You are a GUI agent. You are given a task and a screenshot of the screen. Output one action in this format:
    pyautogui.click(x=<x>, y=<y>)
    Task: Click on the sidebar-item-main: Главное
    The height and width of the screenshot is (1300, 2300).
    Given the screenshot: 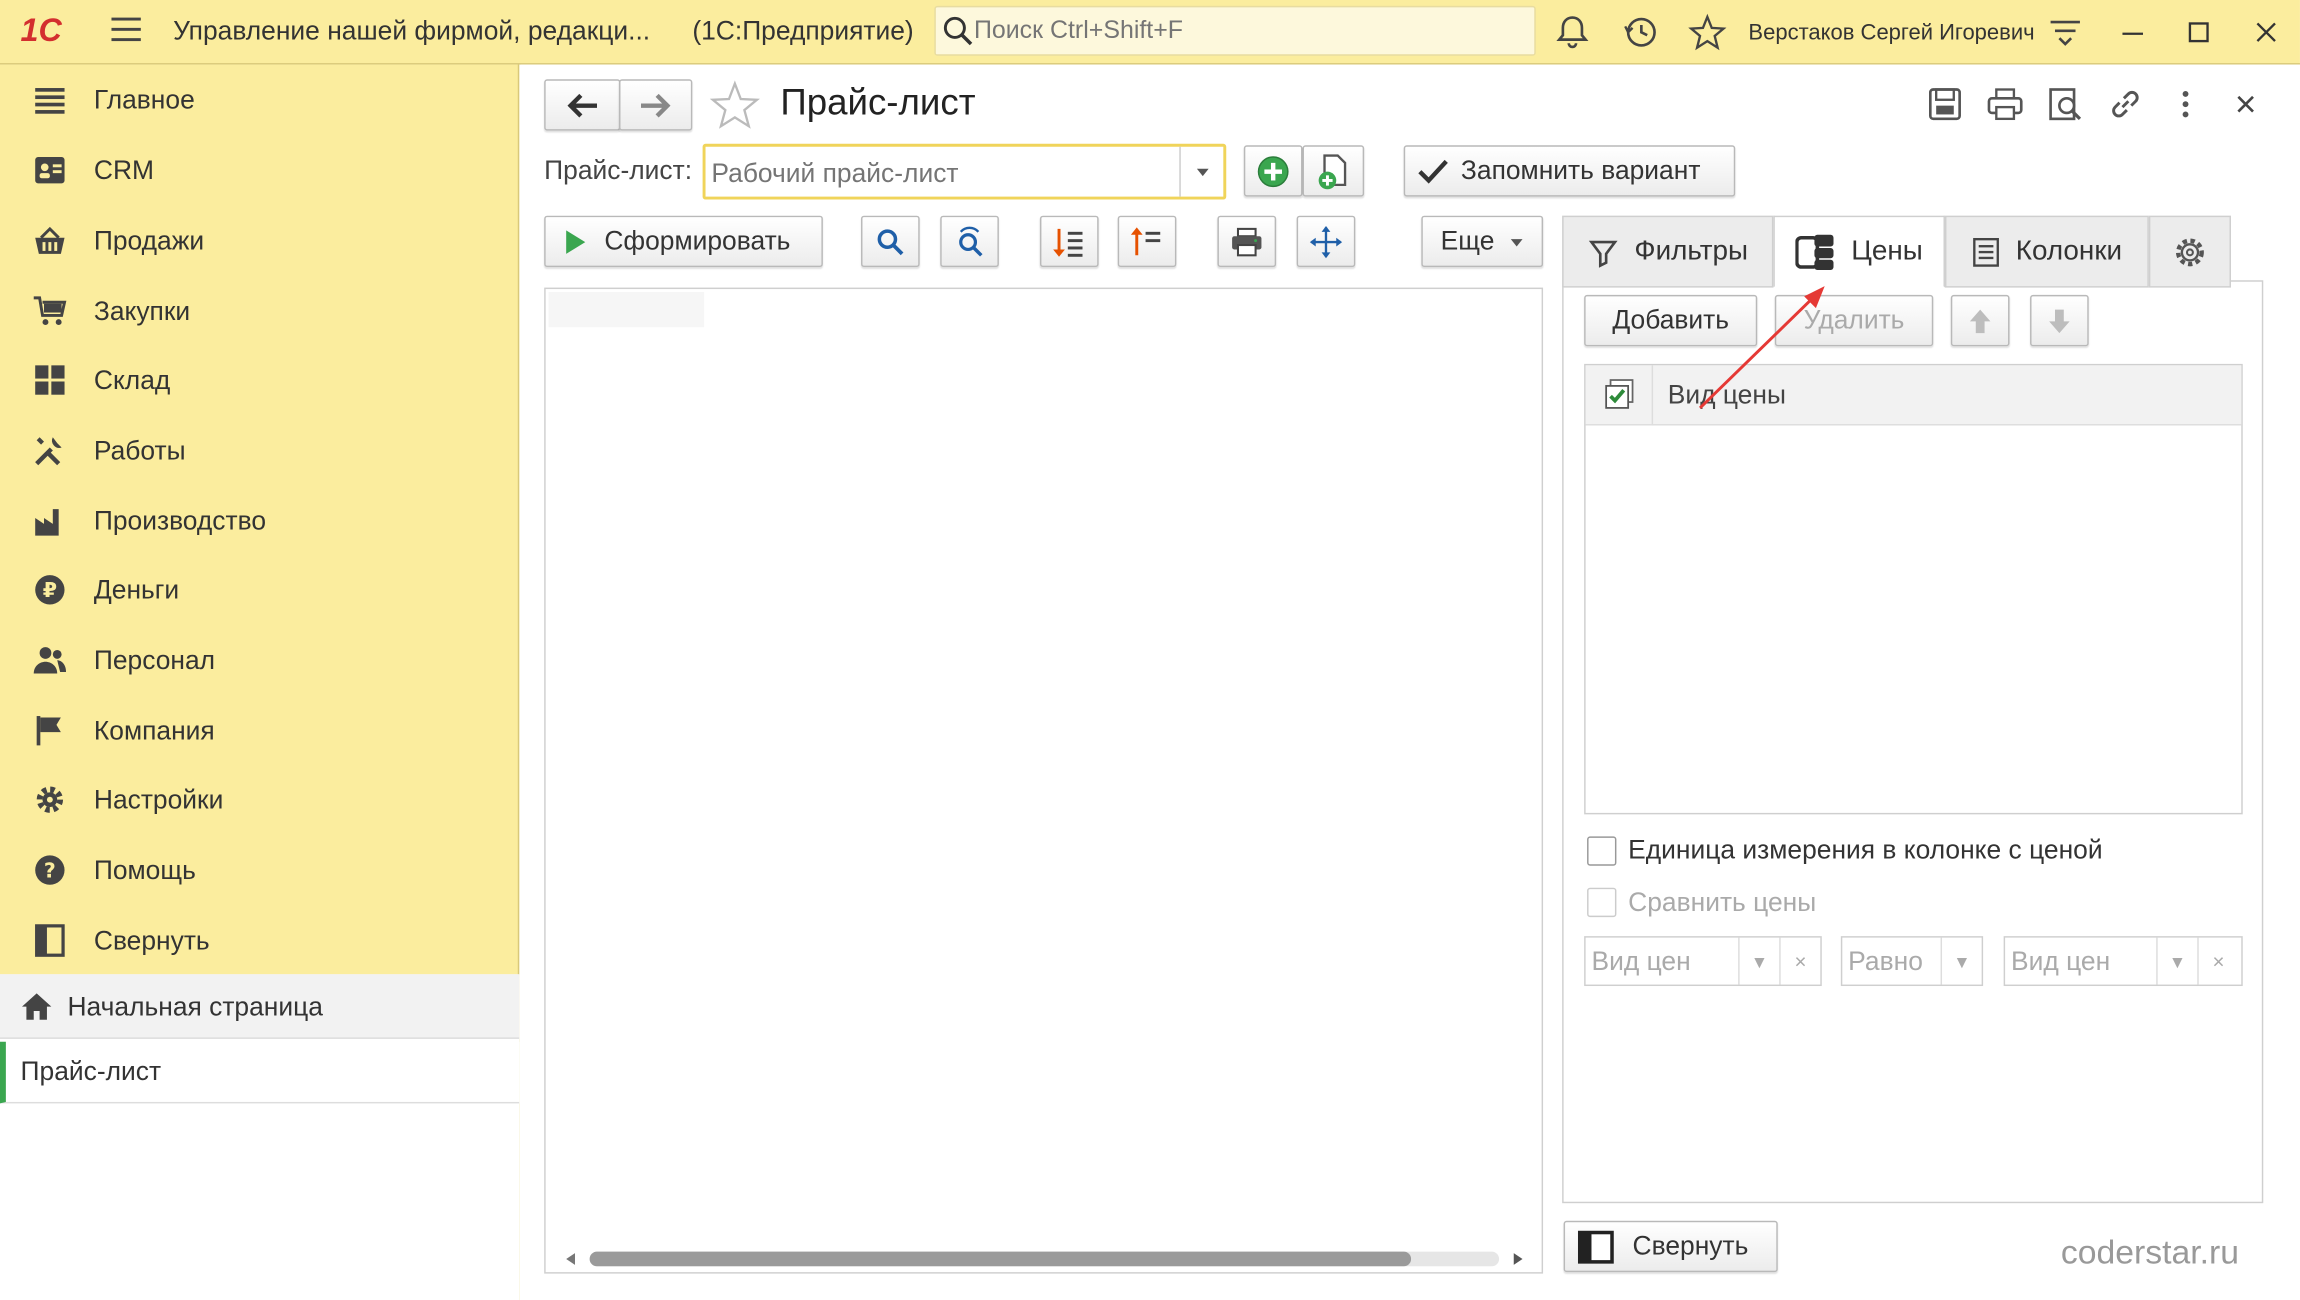 What is the action you would take?
    pyautogui.click(x=259, y=99)
    